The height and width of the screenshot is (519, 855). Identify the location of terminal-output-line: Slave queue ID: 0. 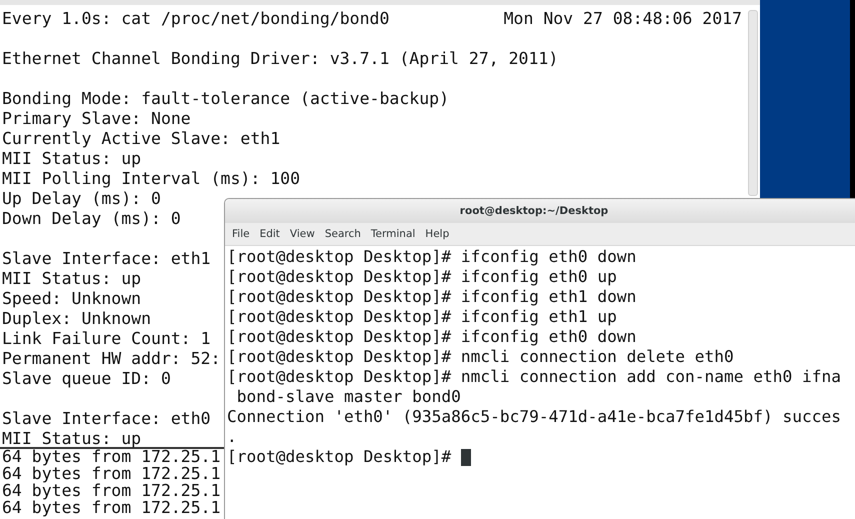
(86, 379).